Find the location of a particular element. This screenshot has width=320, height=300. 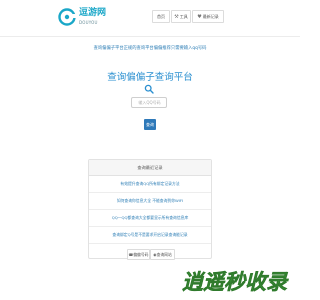

site-logo: 逗游网 DOUYOU is located at coordinates (88, 19).